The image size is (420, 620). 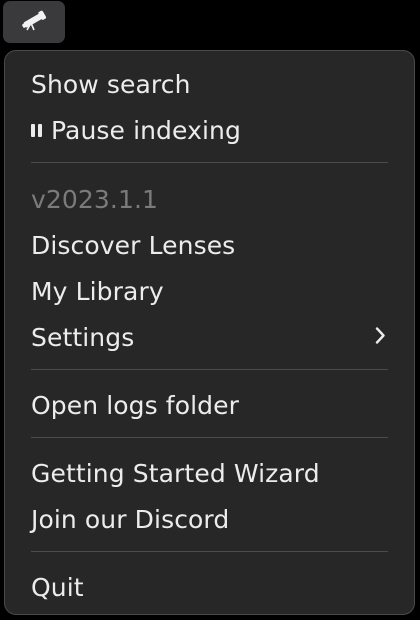 I want to click on menu-item-label: My Library, so click(x=97, y=291).